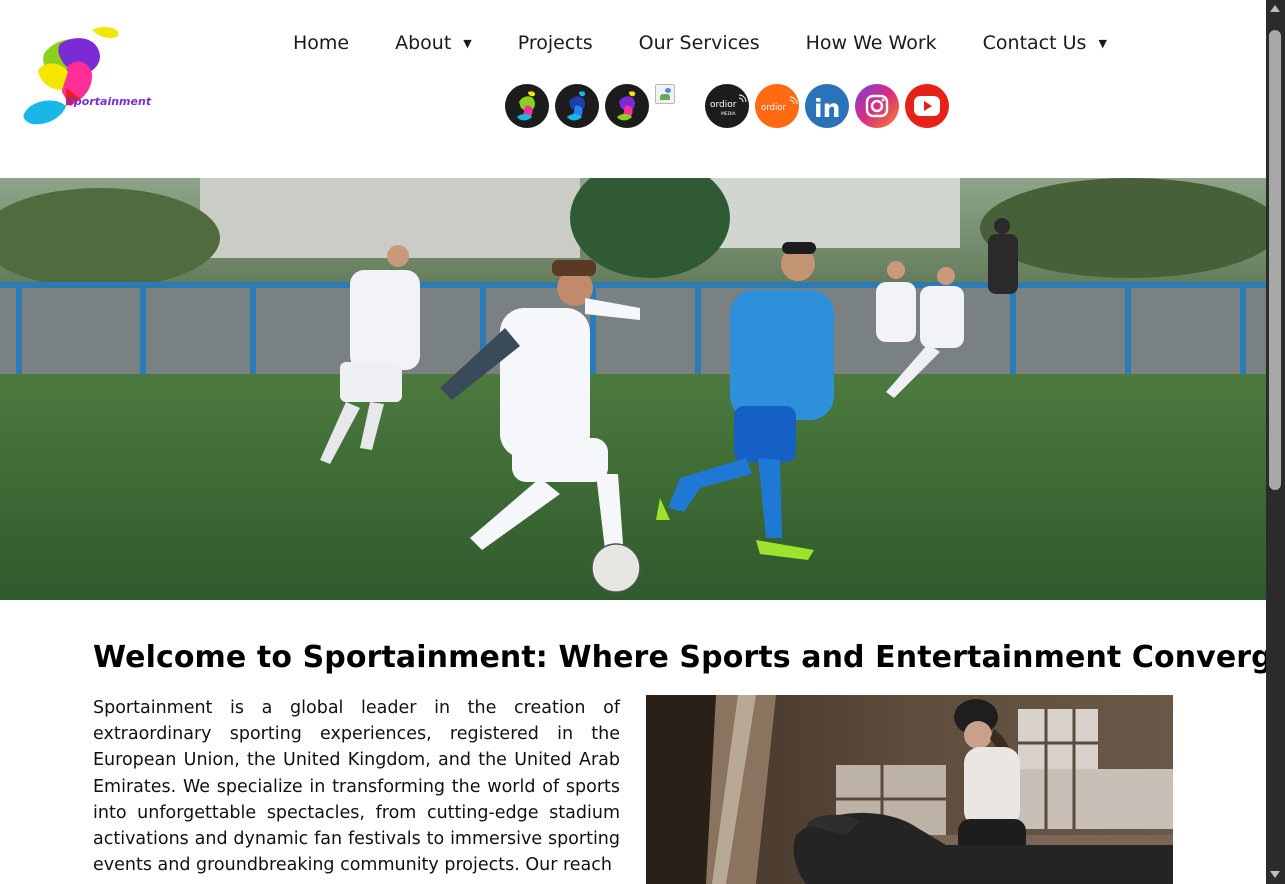 The image size is (1285, 884). I want to click on social-links: ordior MEDIA ordior in, so click(730, 106).